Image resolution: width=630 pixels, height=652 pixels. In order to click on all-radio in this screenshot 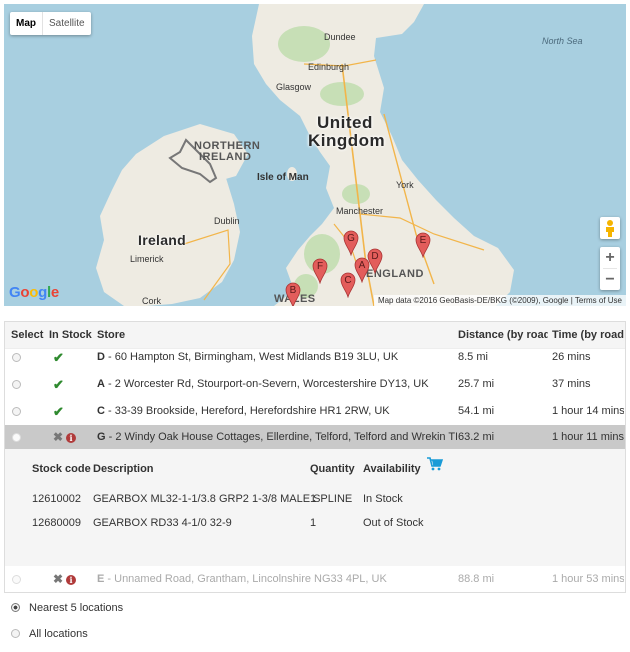, I will do `click(15, 633)`.